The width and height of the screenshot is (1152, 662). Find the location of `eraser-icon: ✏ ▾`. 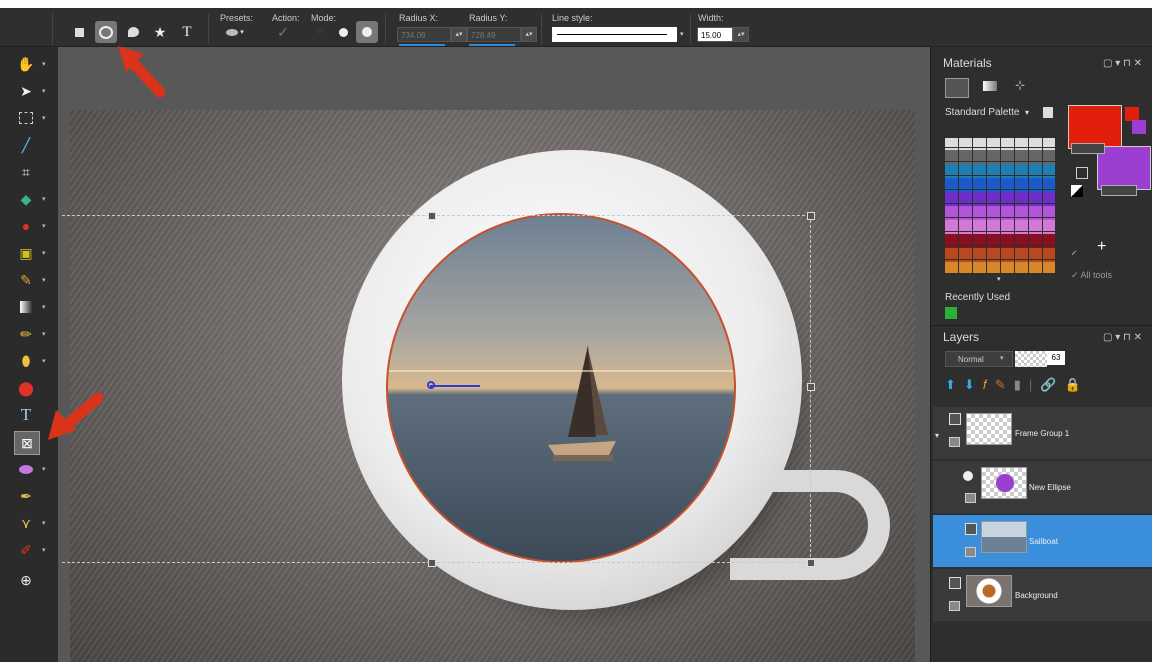

eraser-icon: ✏ ▾ is located at coordinates (29, 334).